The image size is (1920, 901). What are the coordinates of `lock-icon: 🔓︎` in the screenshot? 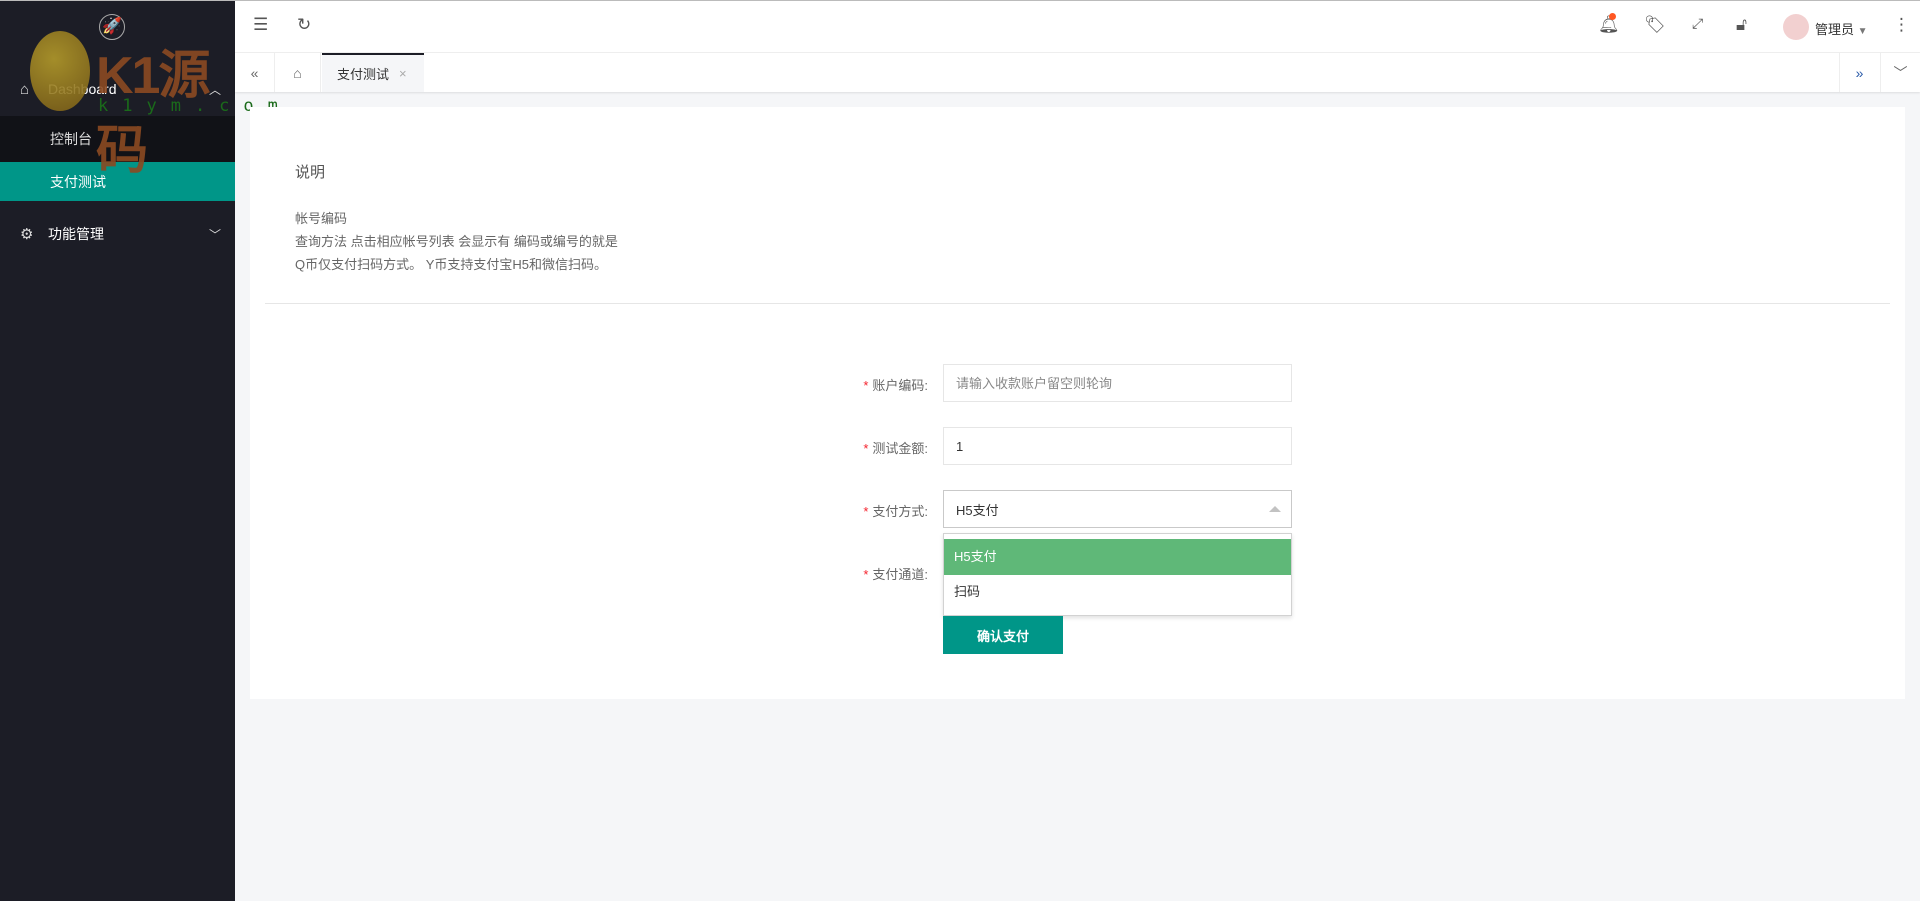 It's located at (1741, 25).